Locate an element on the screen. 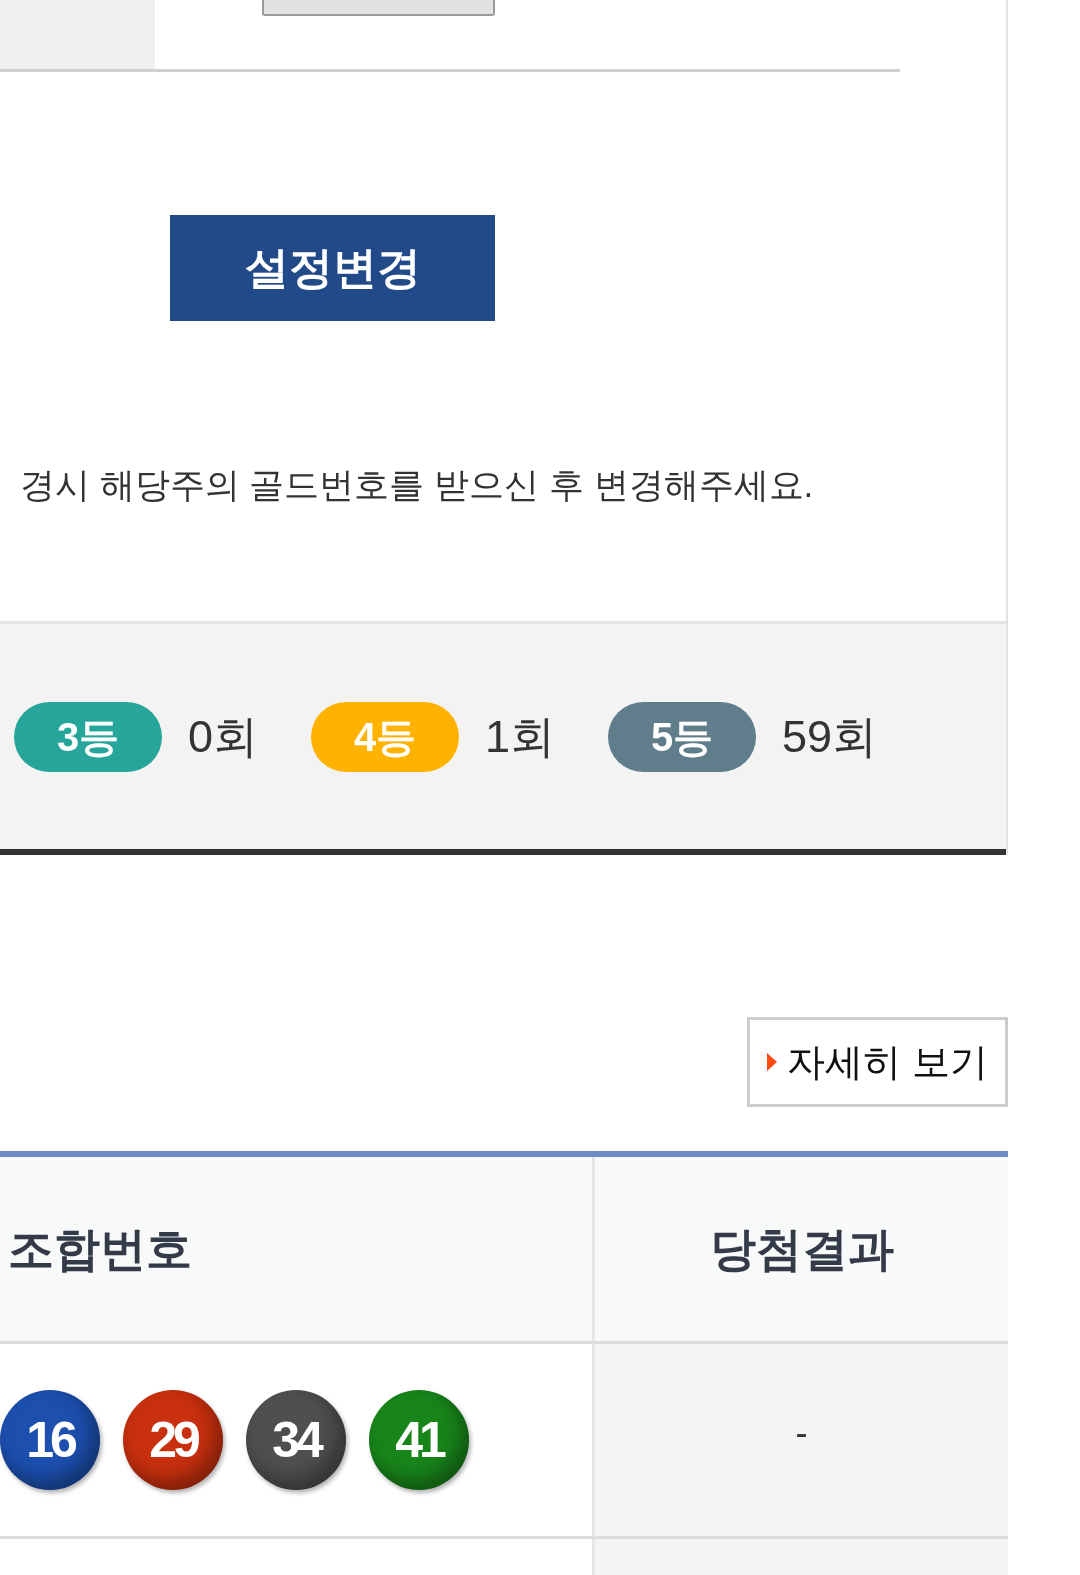  win-count: 59회 is located at coordinates (830, 736).